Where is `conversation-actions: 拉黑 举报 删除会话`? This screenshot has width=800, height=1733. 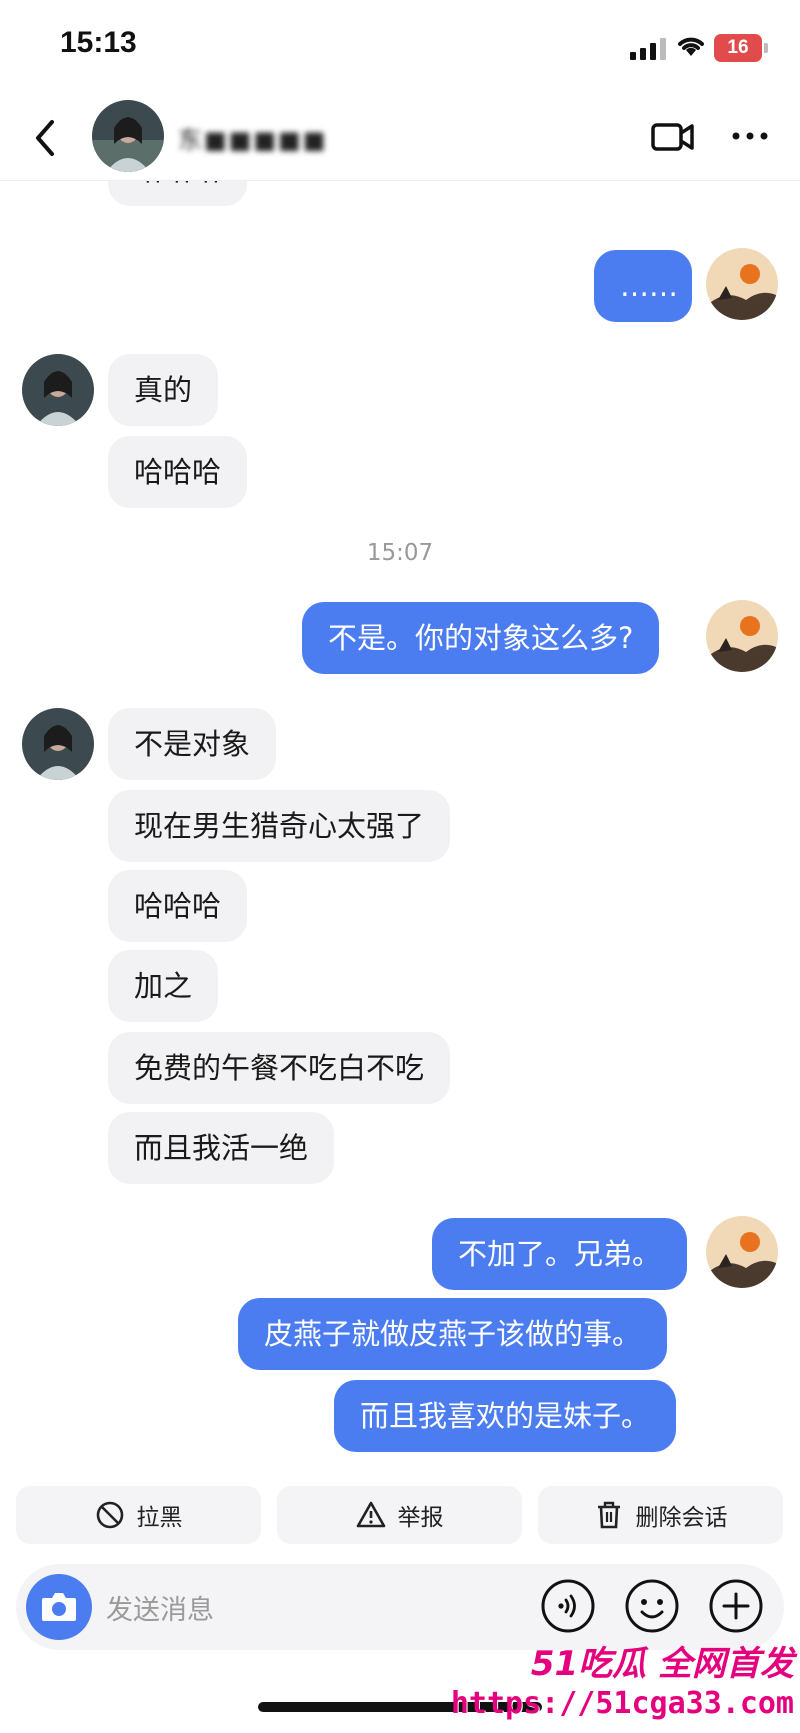
conversation-actions: 拉黑 举报 删除会话 is located at coordinates (399, 1515).